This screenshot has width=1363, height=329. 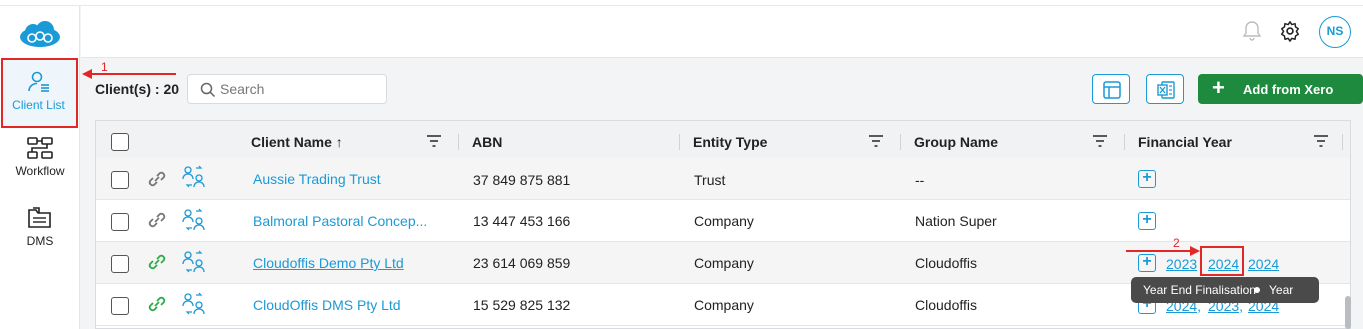 I want to click on tooltip-label: Year End Finalisation, so click(x=1199, y=290).